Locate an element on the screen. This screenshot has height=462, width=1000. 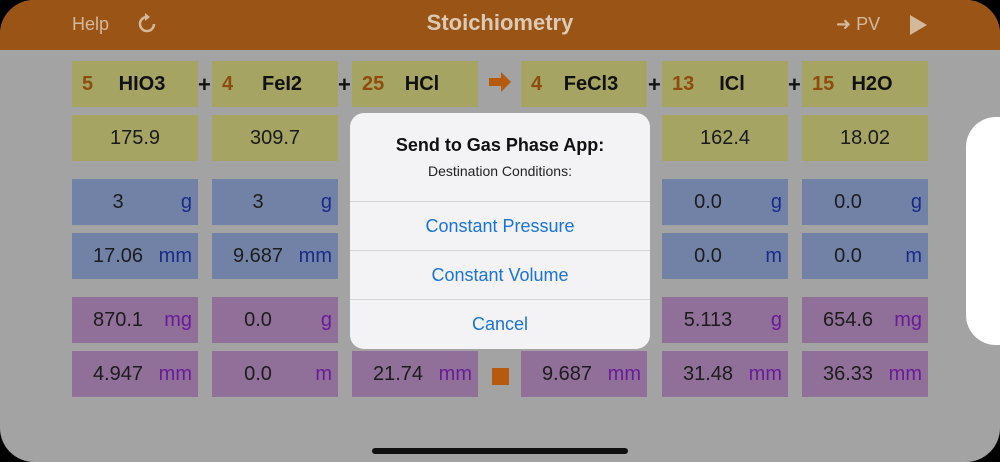
moles-result-cell: 31.48 mm is located at coordinates (725, 374).